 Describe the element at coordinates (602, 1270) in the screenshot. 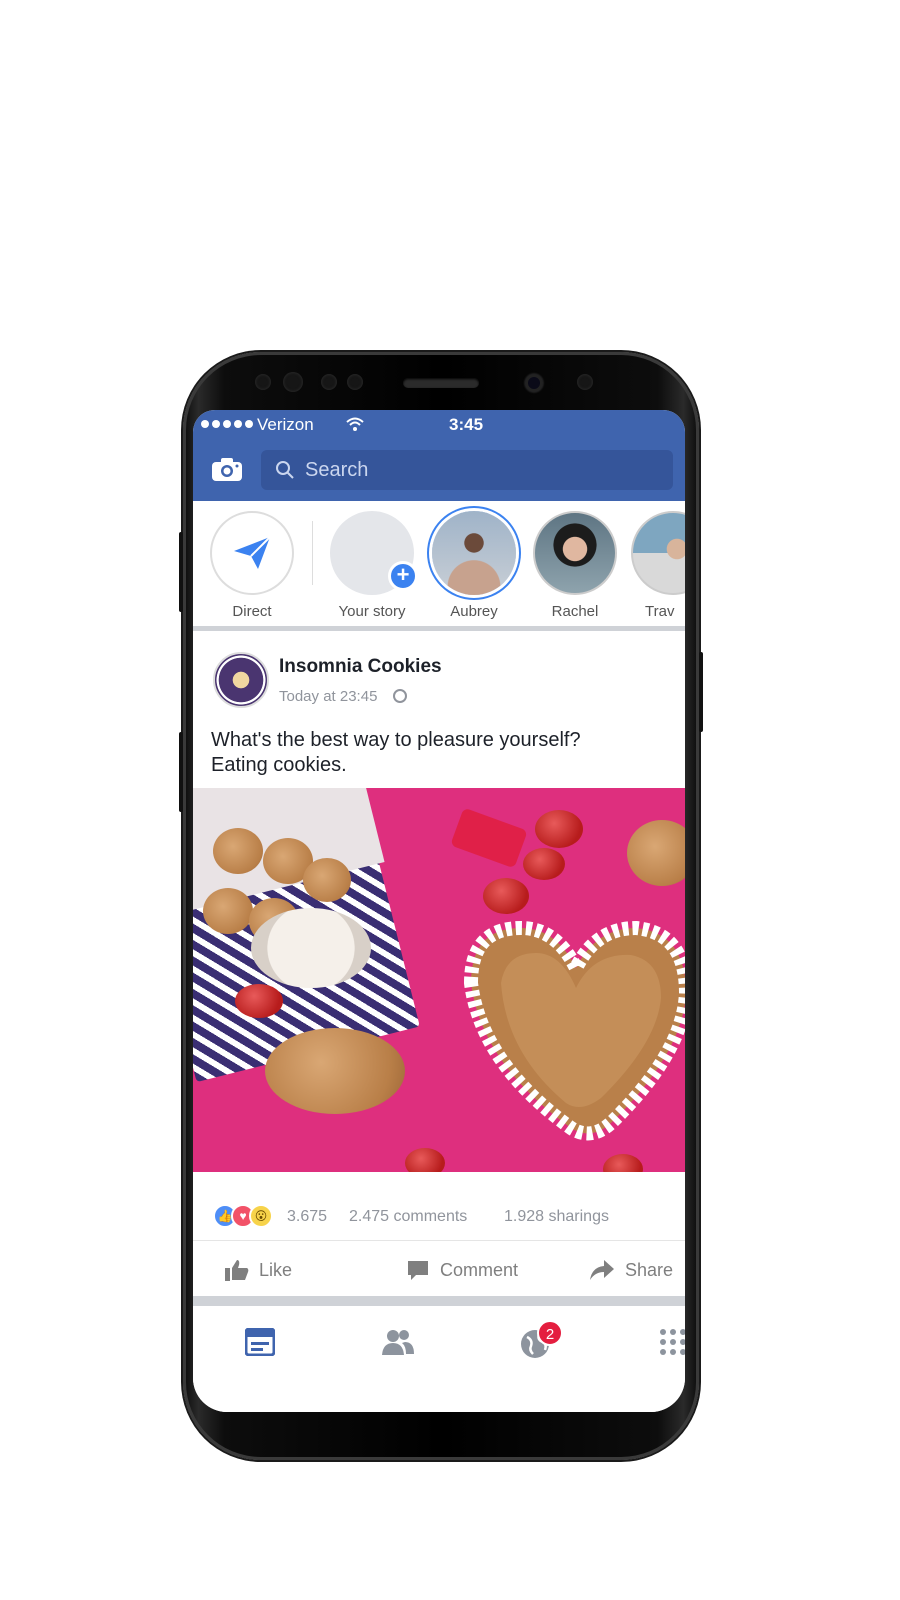

I see `share-arrow-icon` at that location.